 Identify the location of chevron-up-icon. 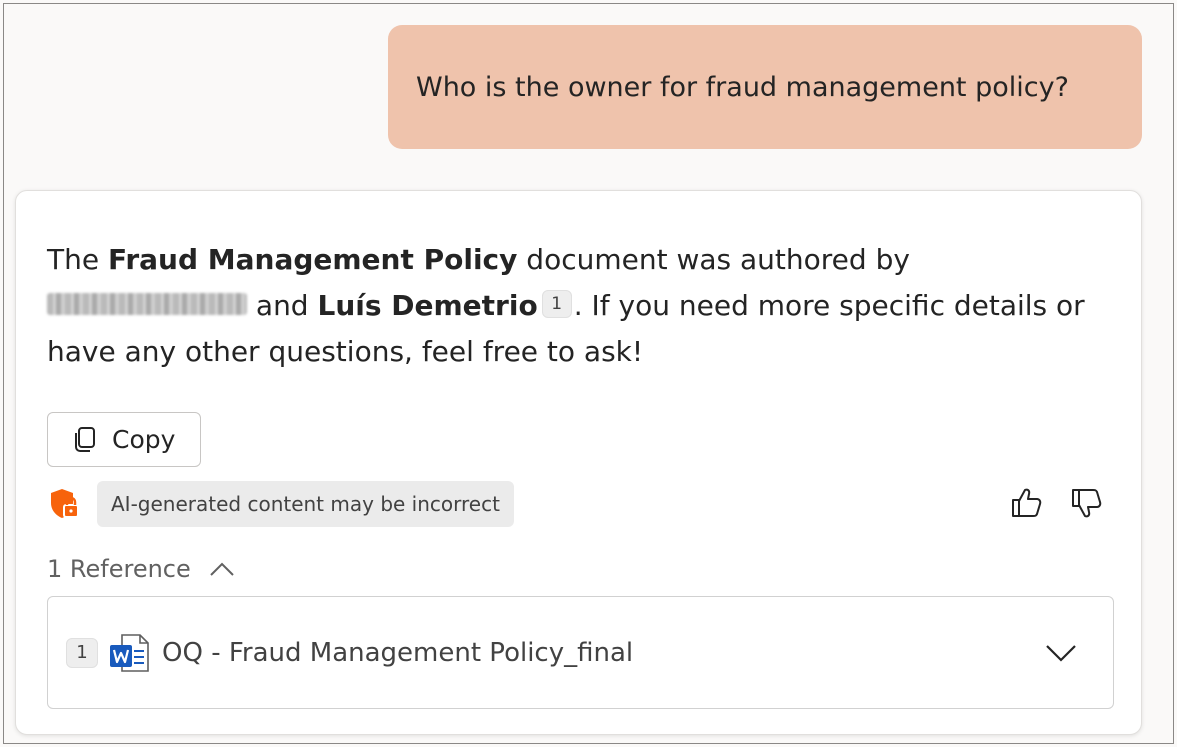
(222, 569).